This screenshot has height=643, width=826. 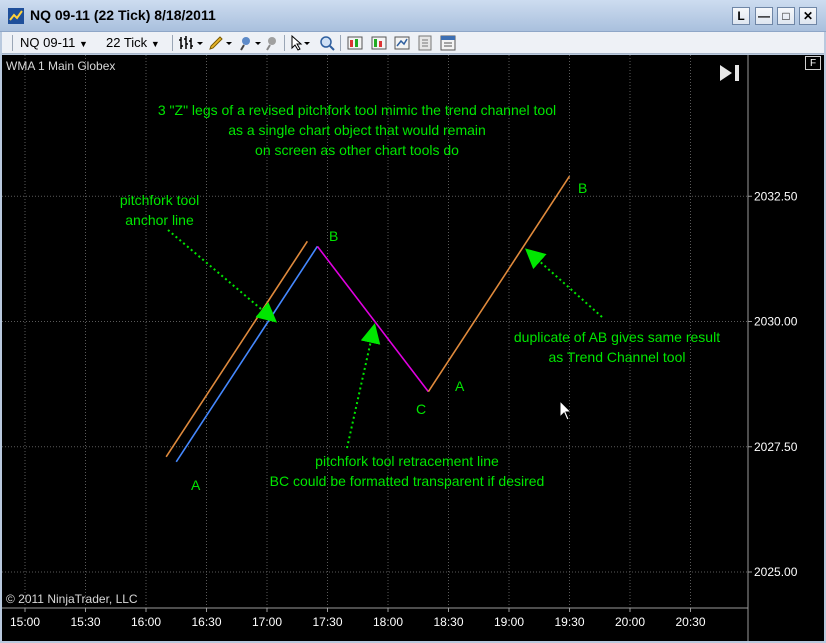 What do you see at coordinates (583, 188) in the screenshot?
I see `point-label-b2: B` at bounding box center [583, 188].